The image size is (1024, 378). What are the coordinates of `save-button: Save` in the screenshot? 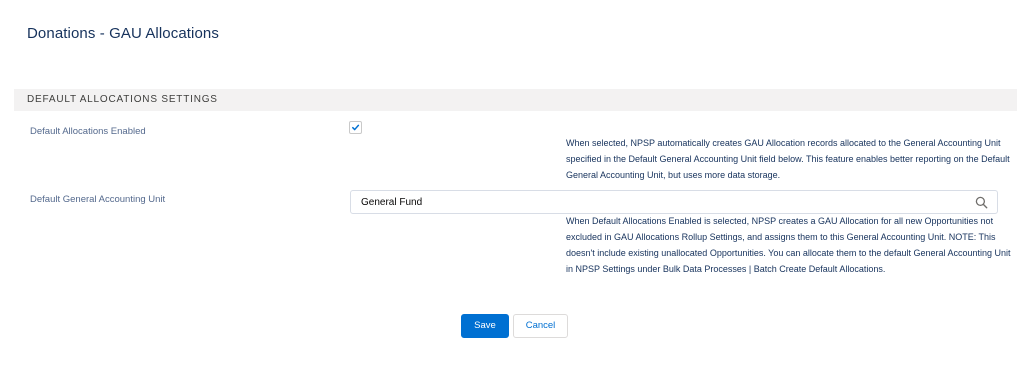 It's located at (485, 326).